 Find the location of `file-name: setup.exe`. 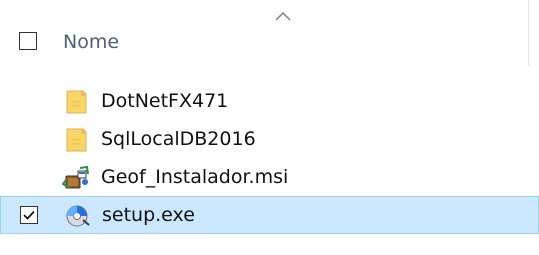

file-name: setup.exe is located at coordinates (148, 215).